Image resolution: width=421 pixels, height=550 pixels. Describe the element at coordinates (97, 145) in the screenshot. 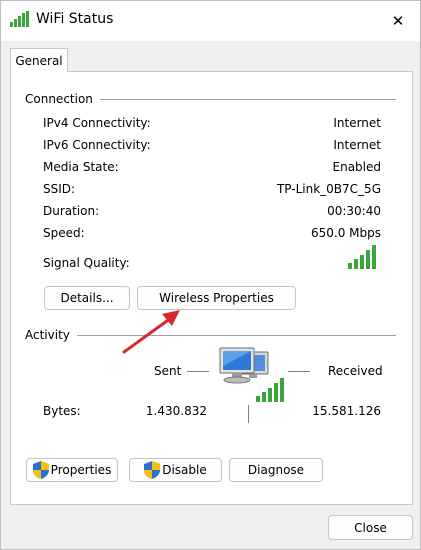

I see `ipv6-label: IPv6 Connectivity:` at that location.